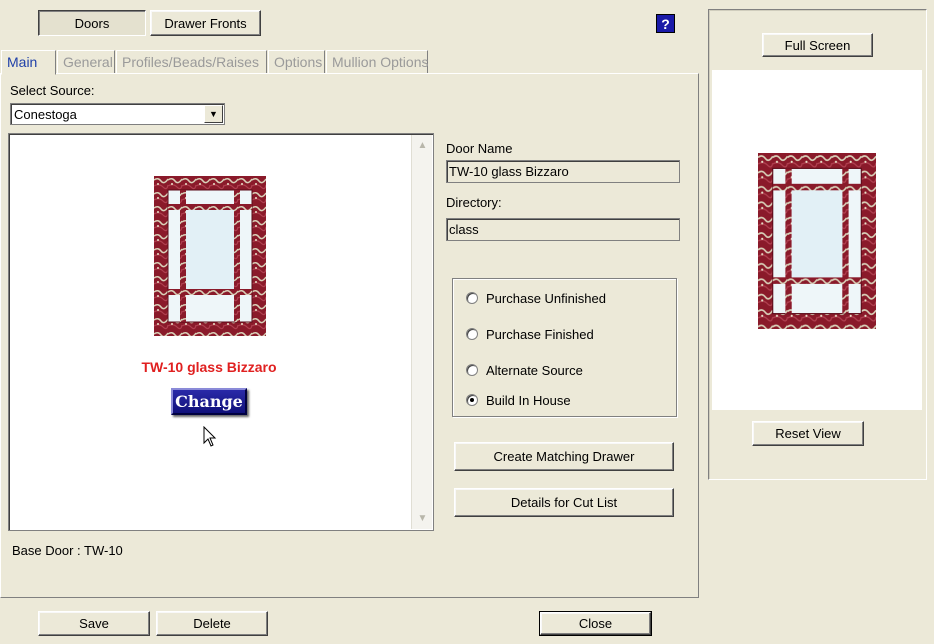 The image size is (934, 644). I want to click on tab-general: General, so click(86, 62).